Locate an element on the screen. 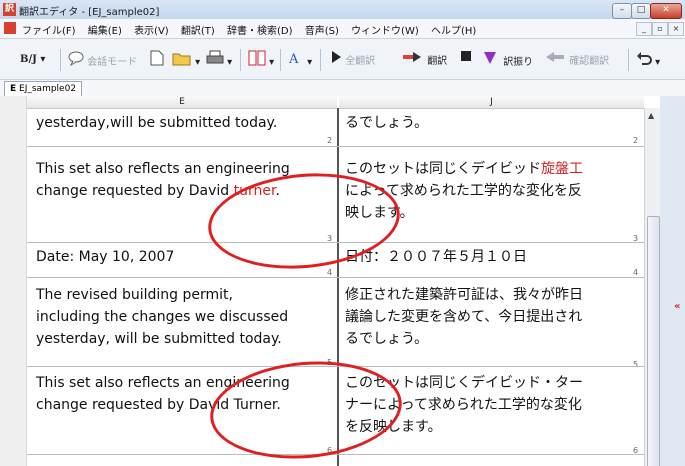  translation-line: このセットは同じくデイビッド旋盤工 is located at coordinates (464, 169).